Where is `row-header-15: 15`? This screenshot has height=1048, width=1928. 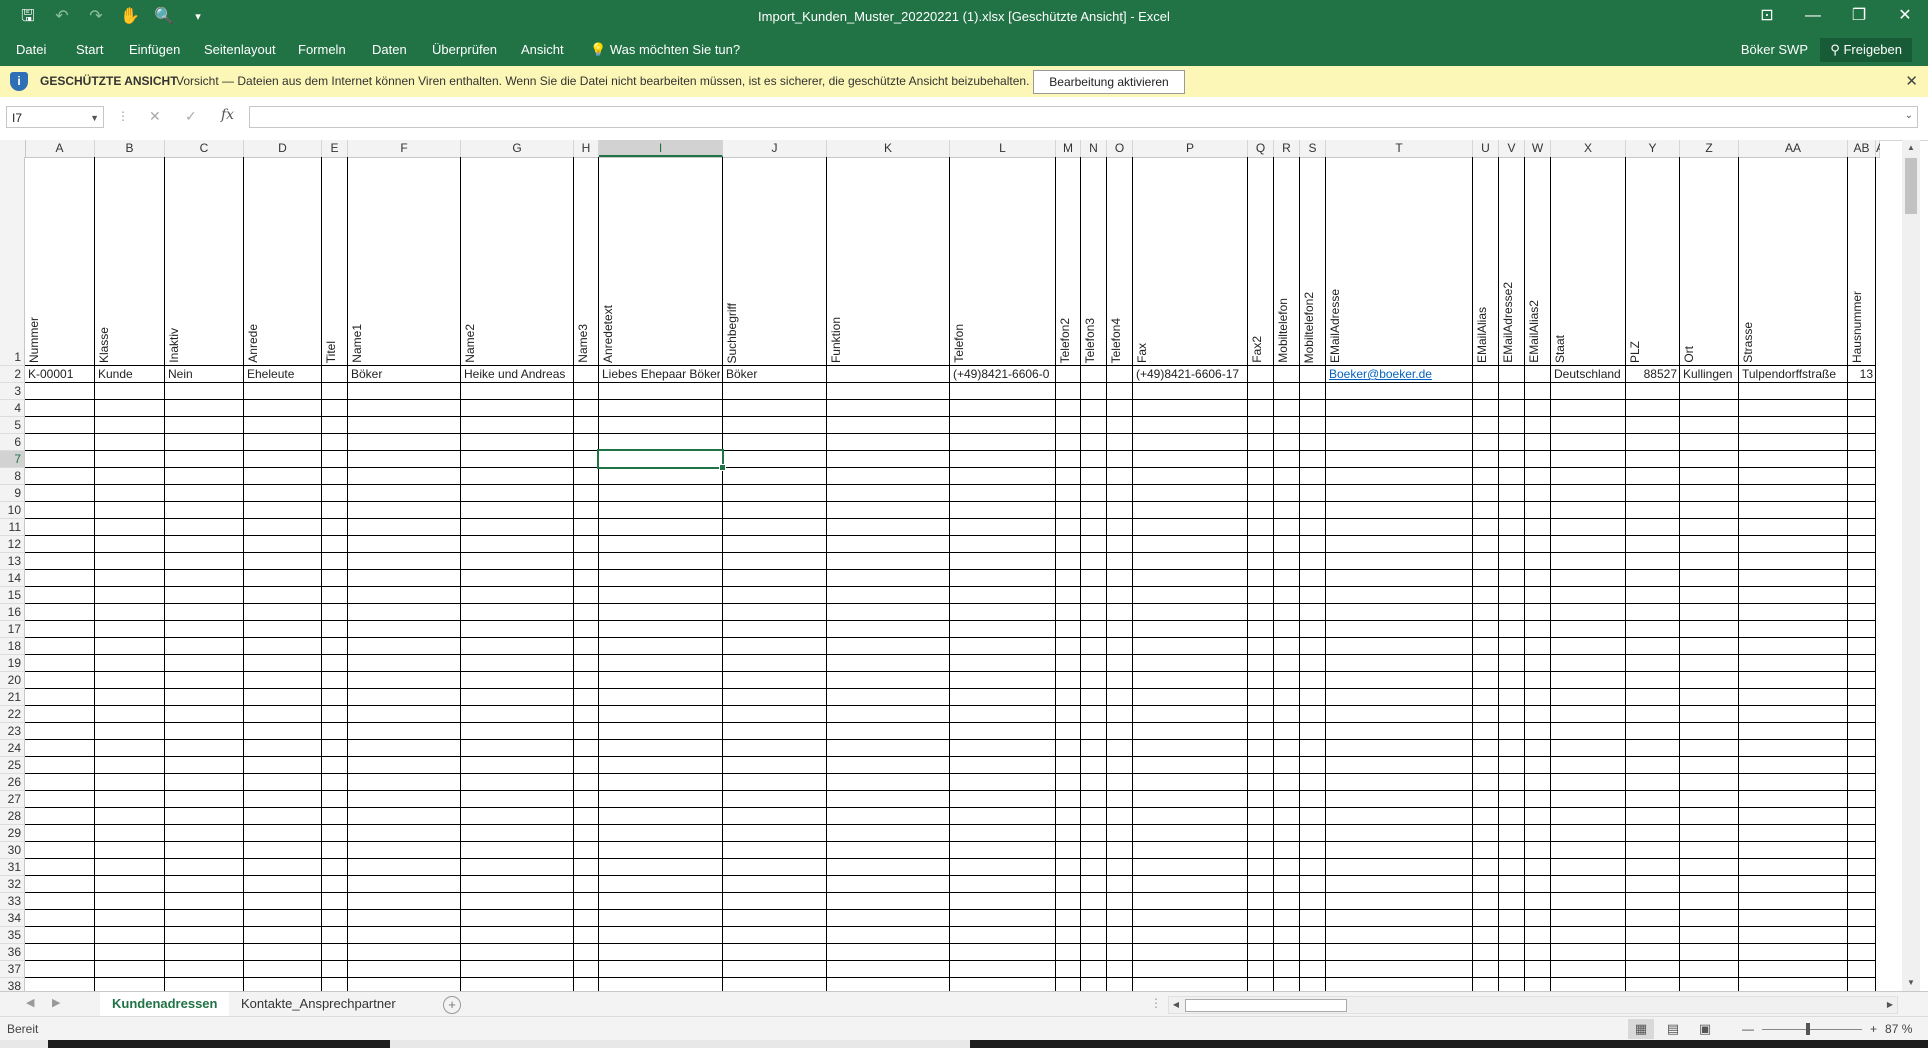
row-header-15: 15 is located at coordinates (12, 595).